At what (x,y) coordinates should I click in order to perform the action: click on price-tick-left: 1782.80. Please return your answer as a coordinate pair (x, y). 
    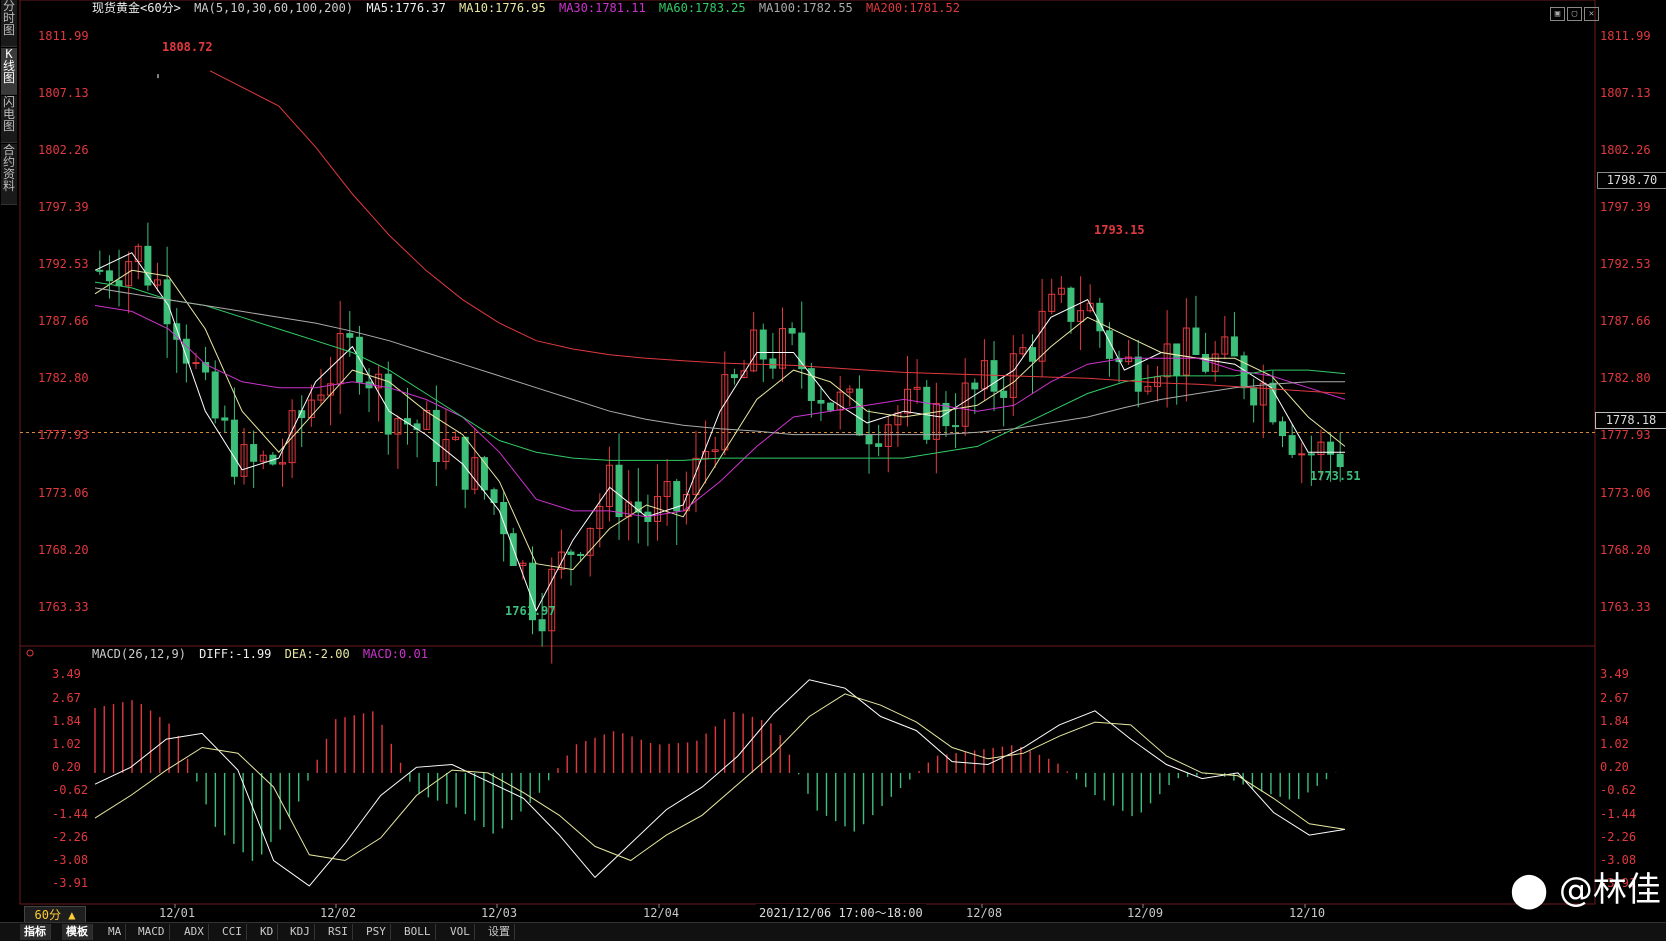
    Looking at the image, I should click on (63, 378).